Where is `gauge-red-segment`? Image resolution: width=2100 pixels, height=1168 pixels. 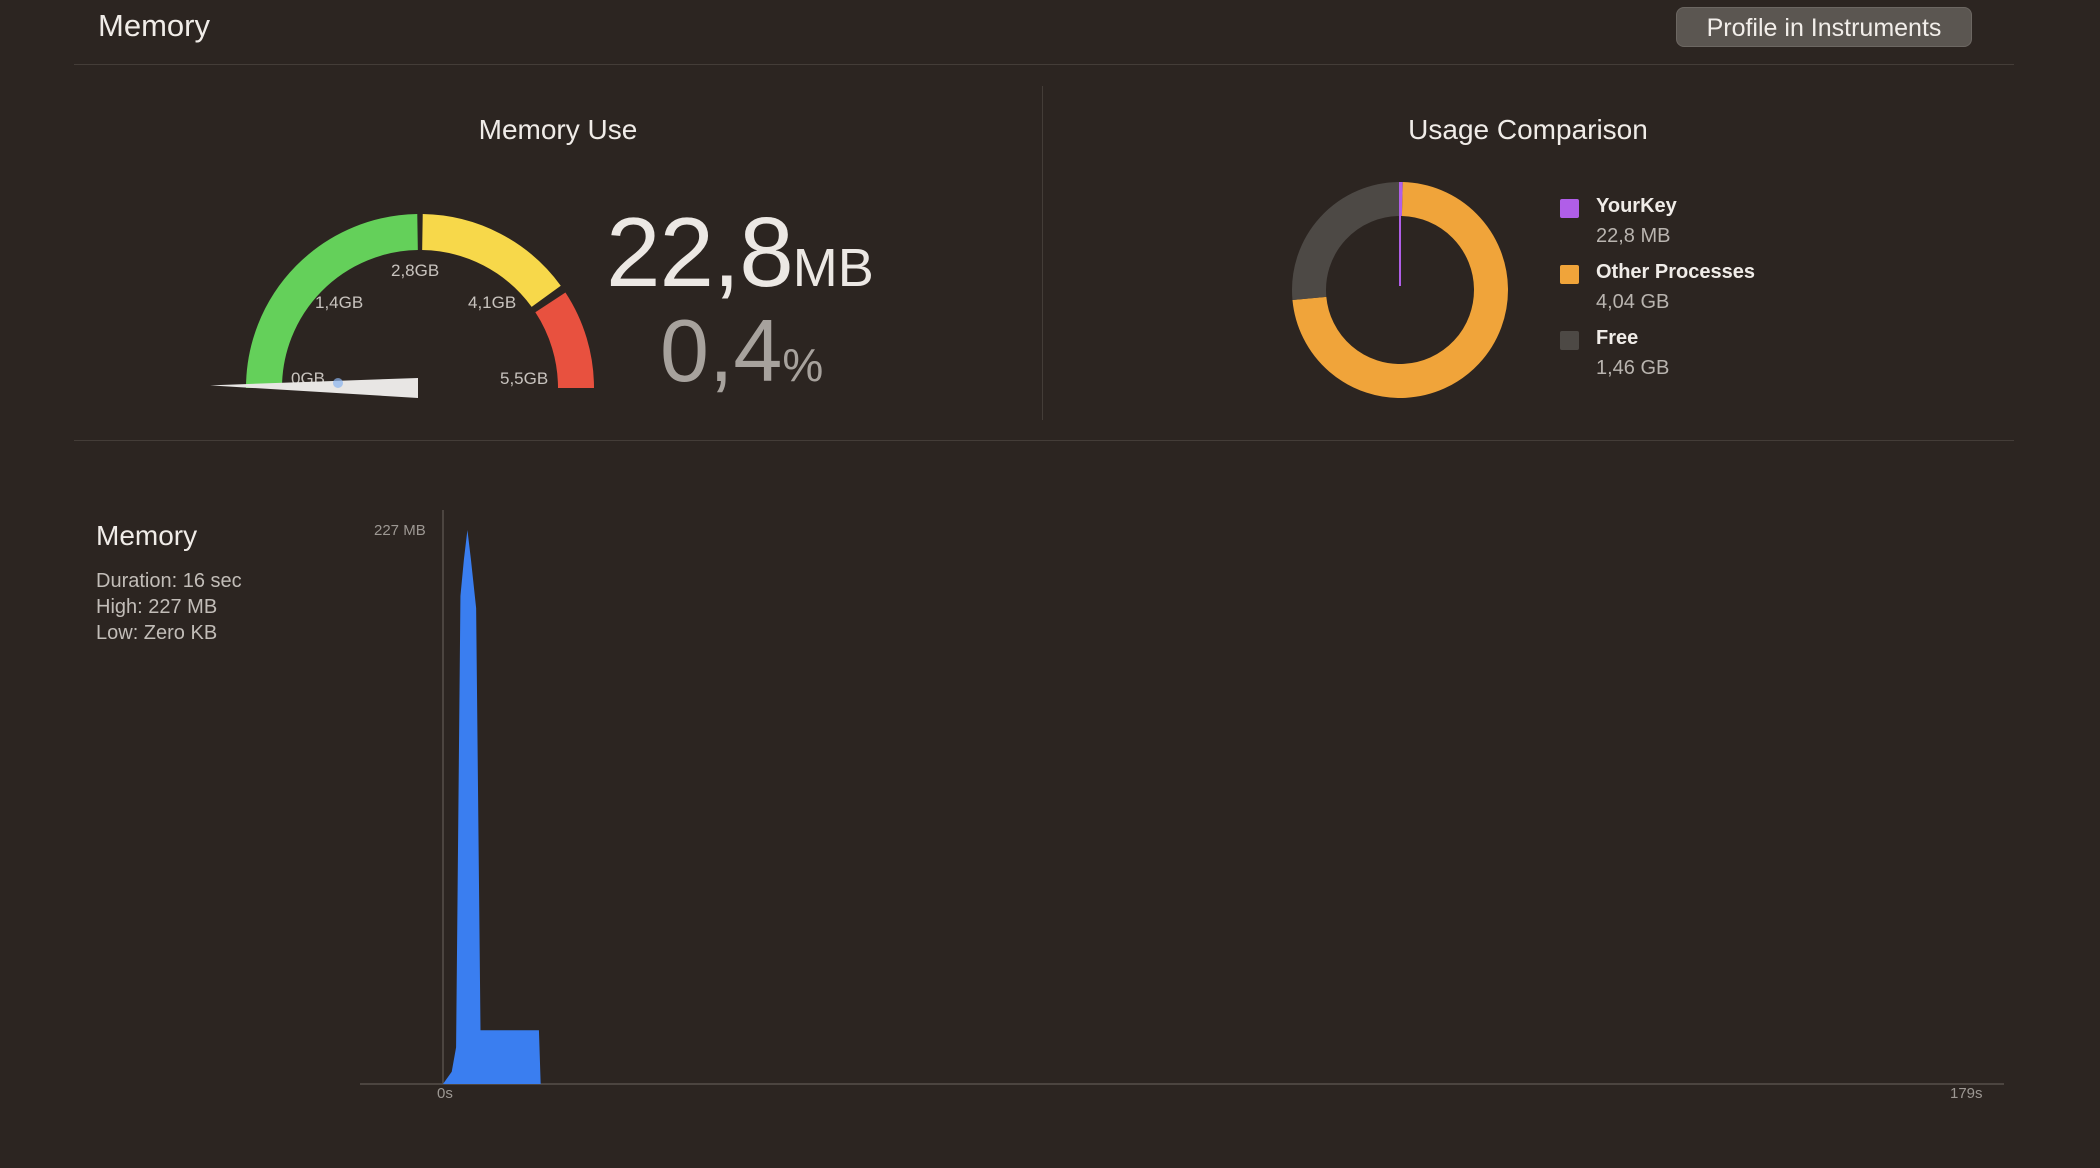
gauge-red-segment is located at coordinates (564, 340).